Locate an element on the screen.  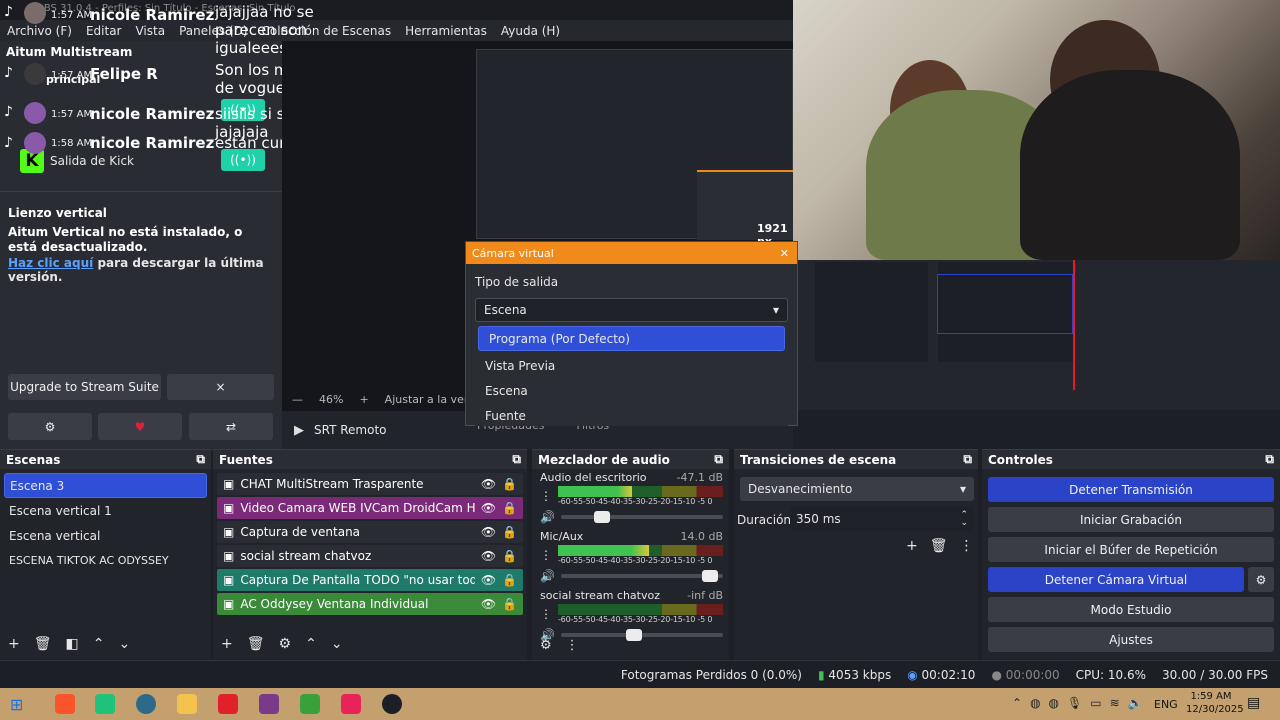
output-type-select: Escena ▾ is located at coordinates (631, 310).